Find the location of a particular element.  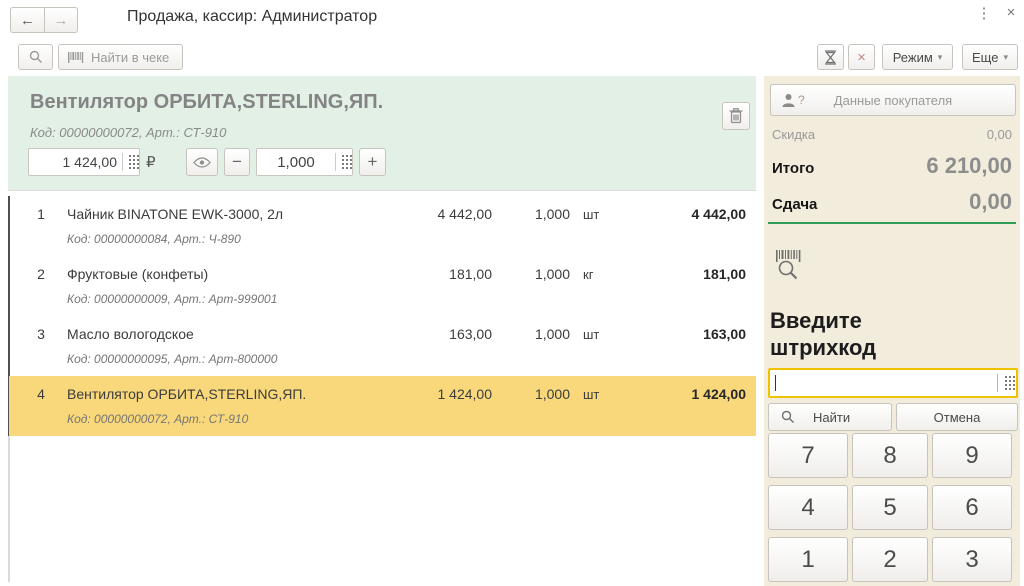

customer-data-button: ? Данные покупателя is located at coordinates (893, 100).